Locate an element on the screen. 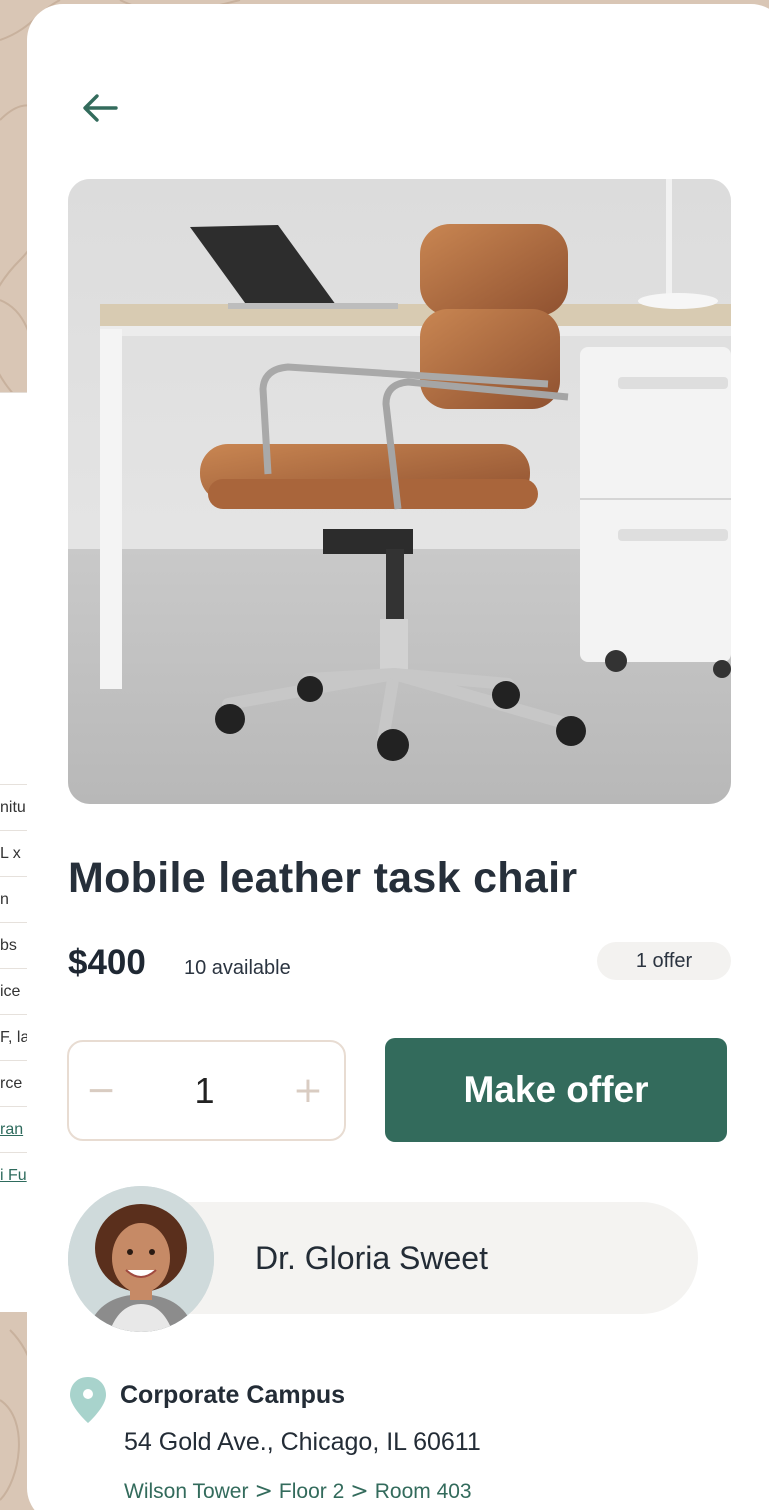  arrow-left-icon is located at coordinates (100, 108).